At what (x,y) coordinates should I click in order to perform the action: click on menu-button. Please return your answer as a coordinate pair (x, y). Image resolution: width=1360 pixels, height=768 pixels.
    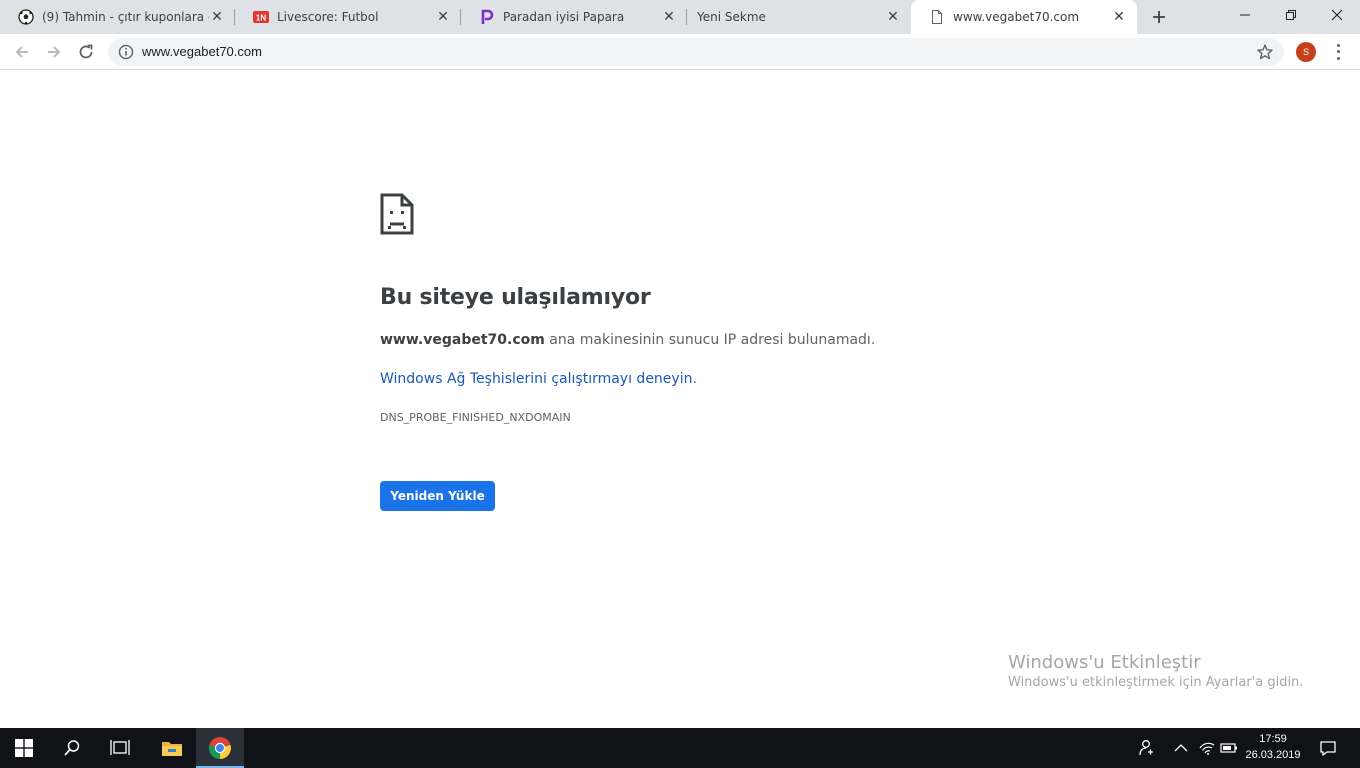
    Looking at the image, I should click on (1338, 52).